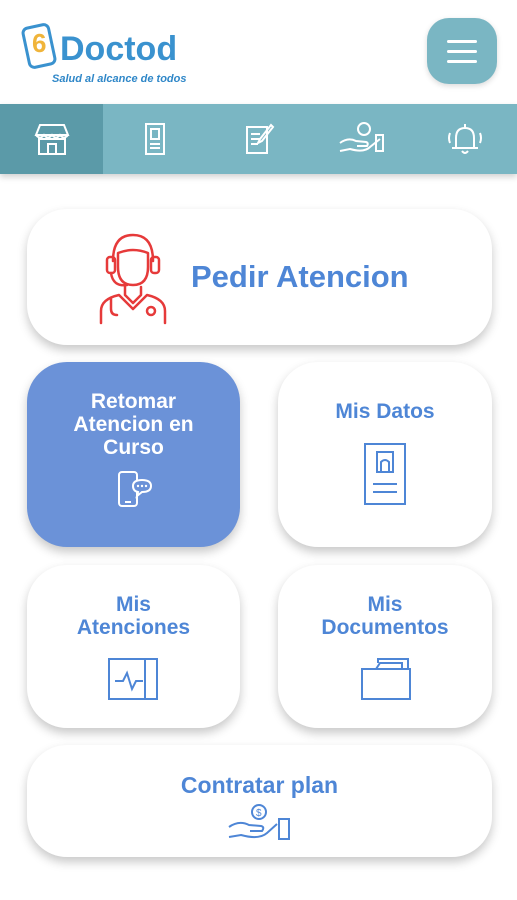  I want to click on hamburger-icon, so click(462, 41).